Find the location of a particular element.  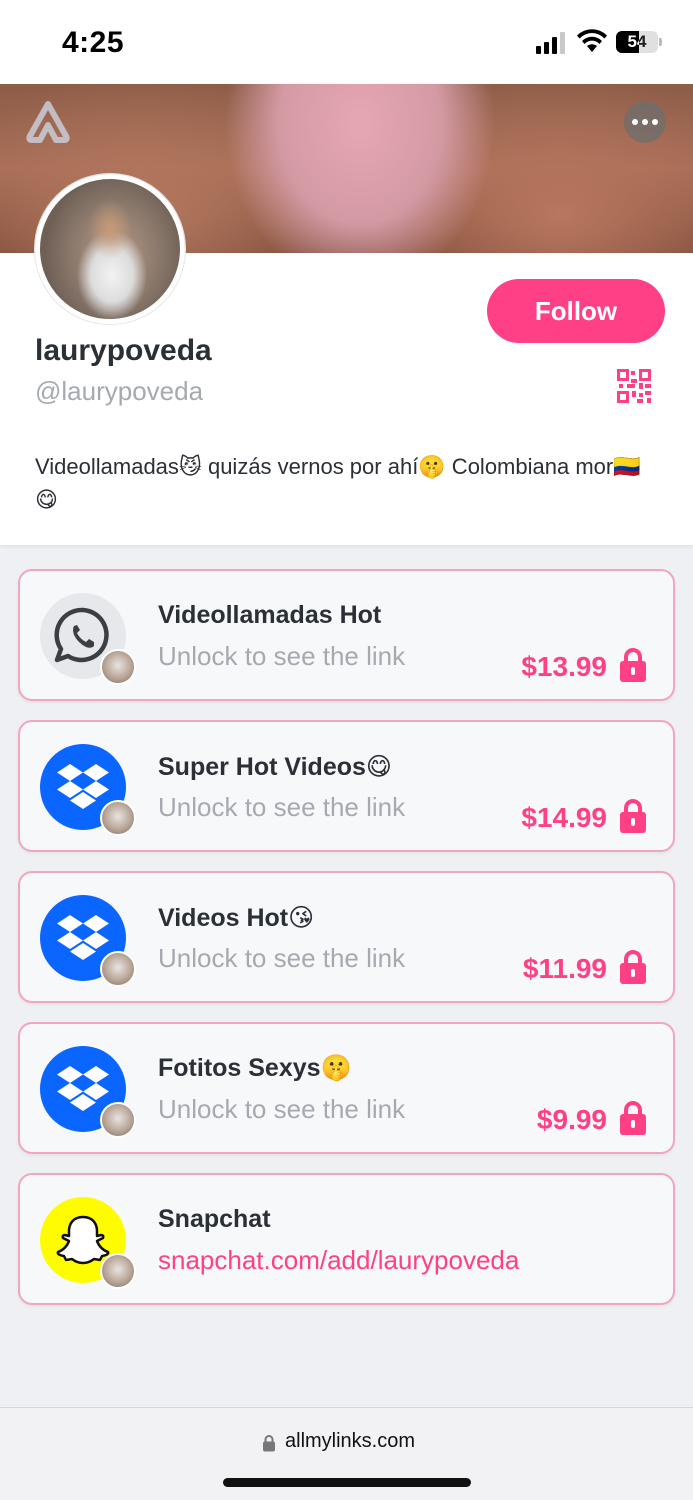

link-title: Videos Hot😘 is located at coordinates (236, 918).